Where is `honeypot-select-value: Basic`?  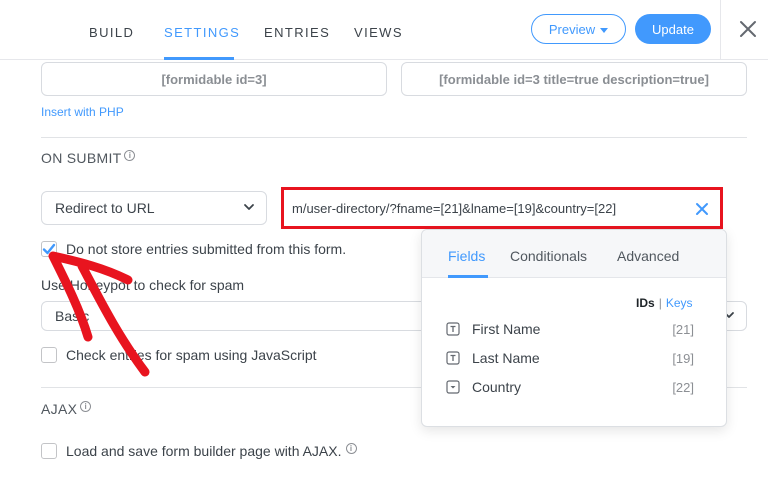 honeypot-select-value: Basic is located at coordinates (72, 316).